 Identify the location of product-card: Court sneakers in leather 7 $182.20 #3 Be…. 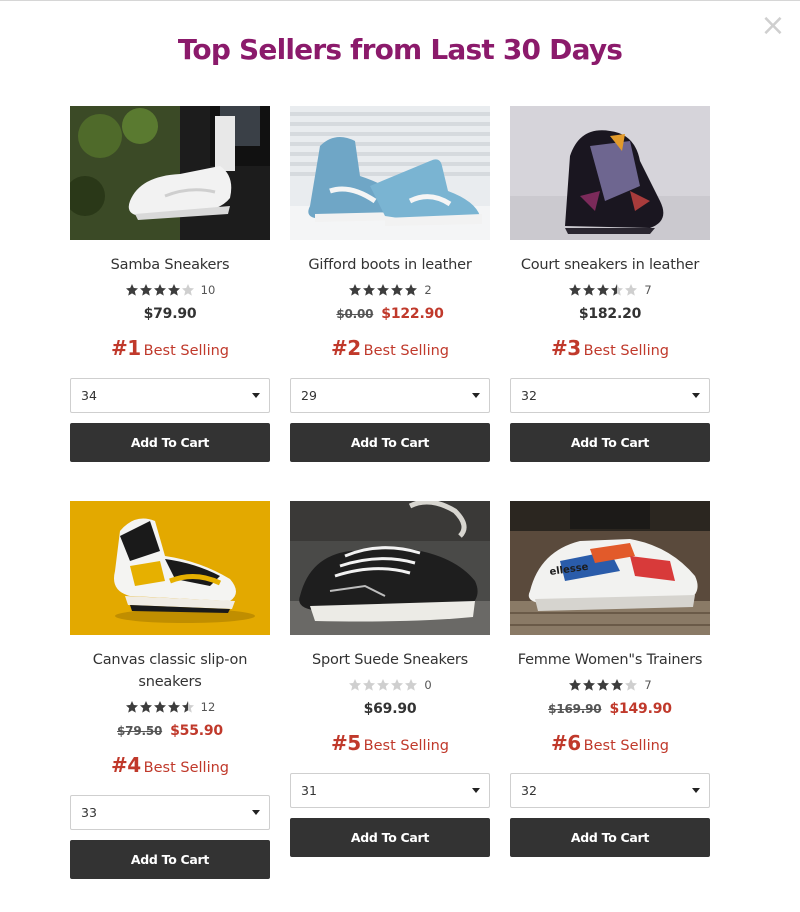
(610, 284).